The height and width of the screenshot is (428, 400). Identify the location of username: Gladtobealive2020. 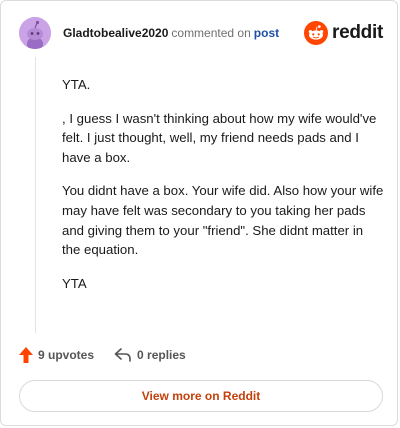
(115, 33).